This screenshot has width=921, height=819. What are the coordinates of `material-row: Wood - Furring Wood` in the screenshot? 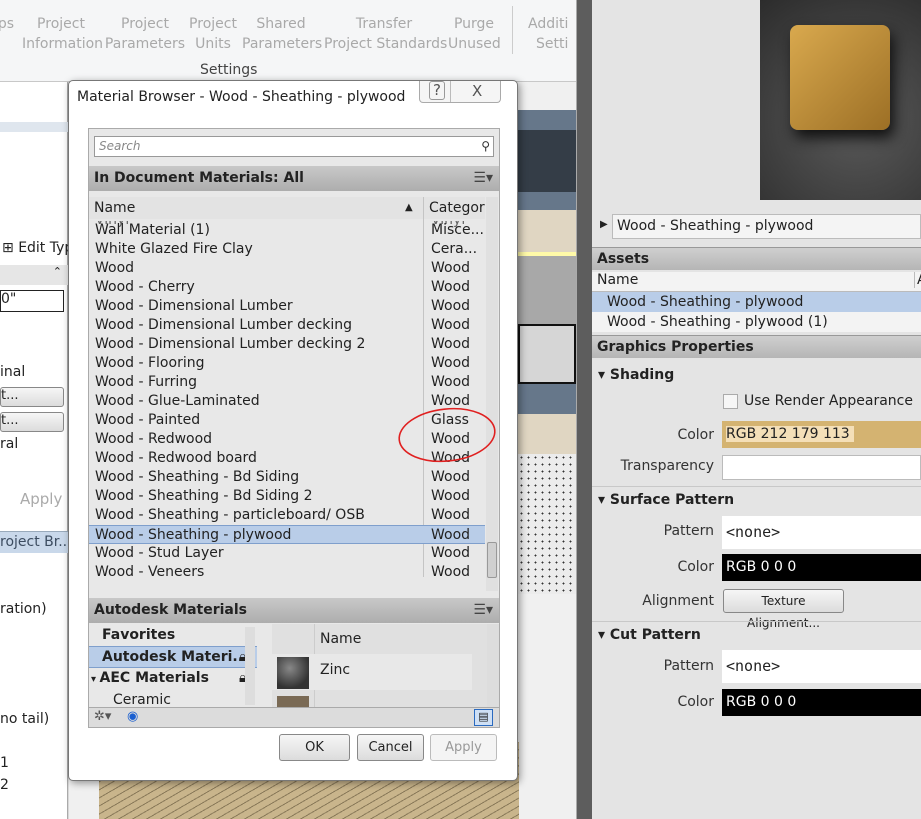 It's located at (287, 382).